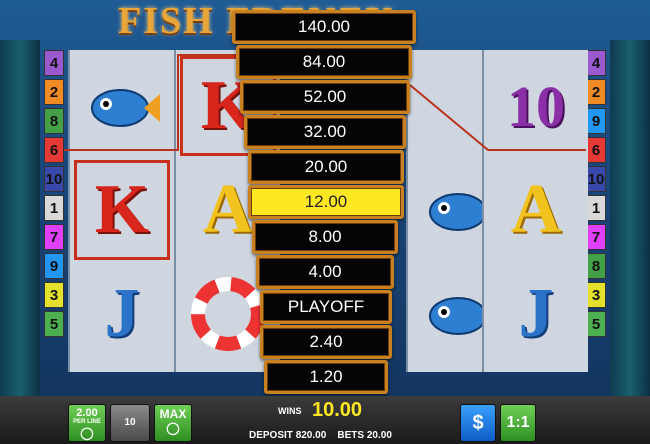 This screenshot has width=650, height=444. What do you see at coordinates (173, 414) in the screenshot?
I see `max-bet-label: MAX` at bounding box center [173, 414].